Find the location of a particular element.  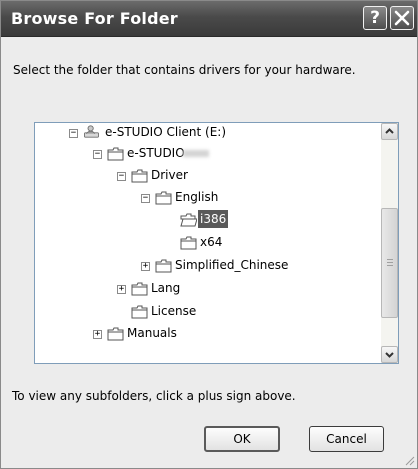

tree-item-label: i386 is located at coordinates (213, 219).